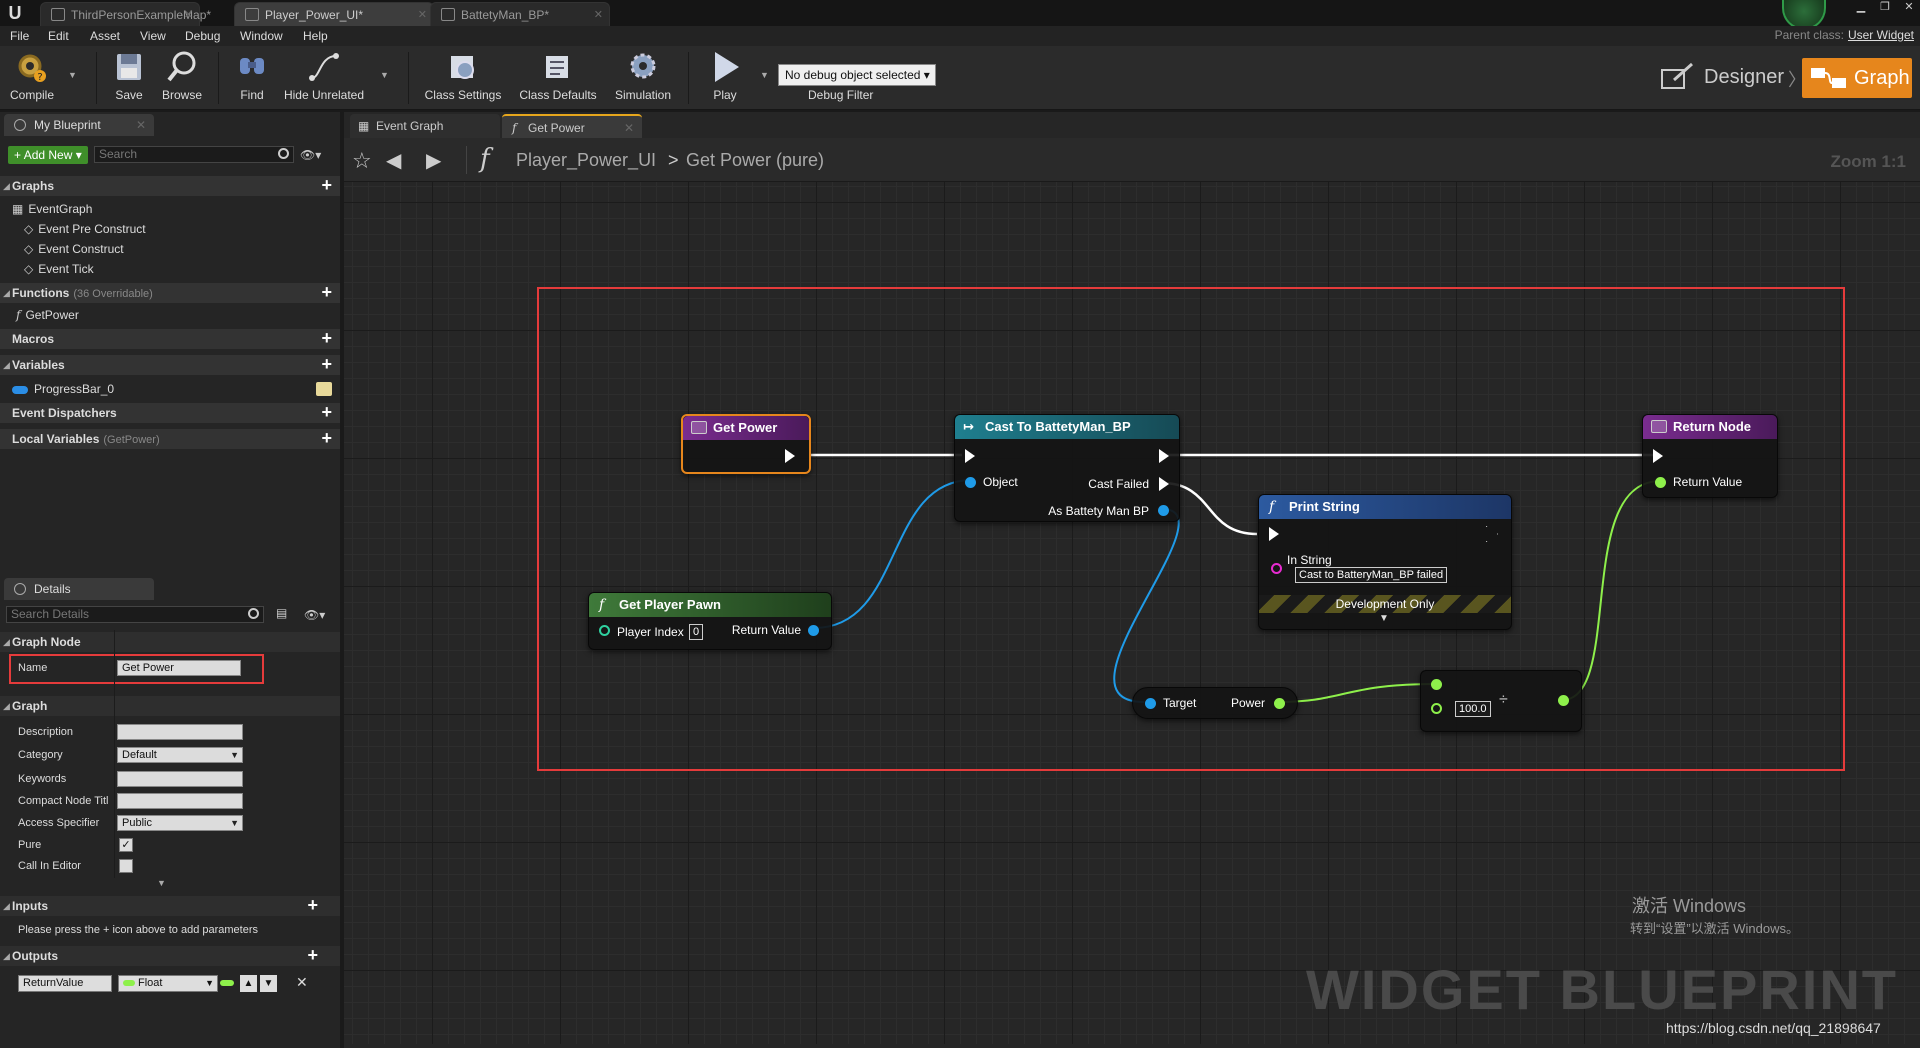 This screenshot has height=1048, width=1920. I want to click on add-function-icon: +, so click(326, 292).